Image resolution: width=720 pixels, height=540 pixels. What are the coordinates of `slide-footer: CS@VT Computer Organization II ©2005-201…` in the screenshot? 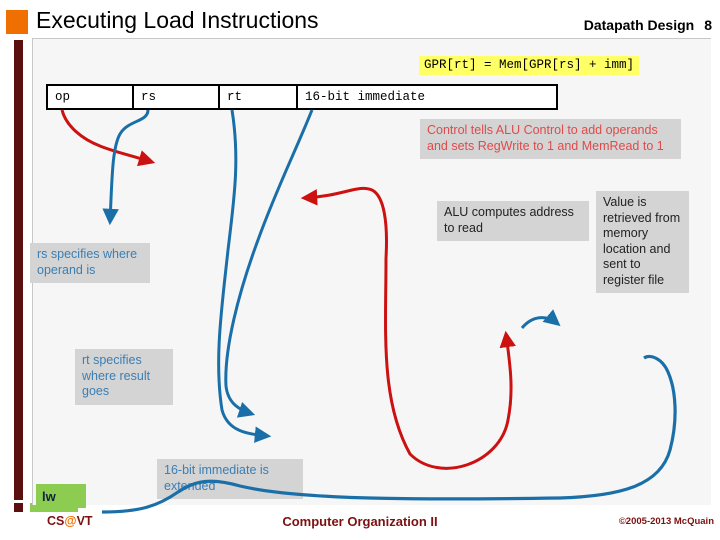 It's located at (360, 526).